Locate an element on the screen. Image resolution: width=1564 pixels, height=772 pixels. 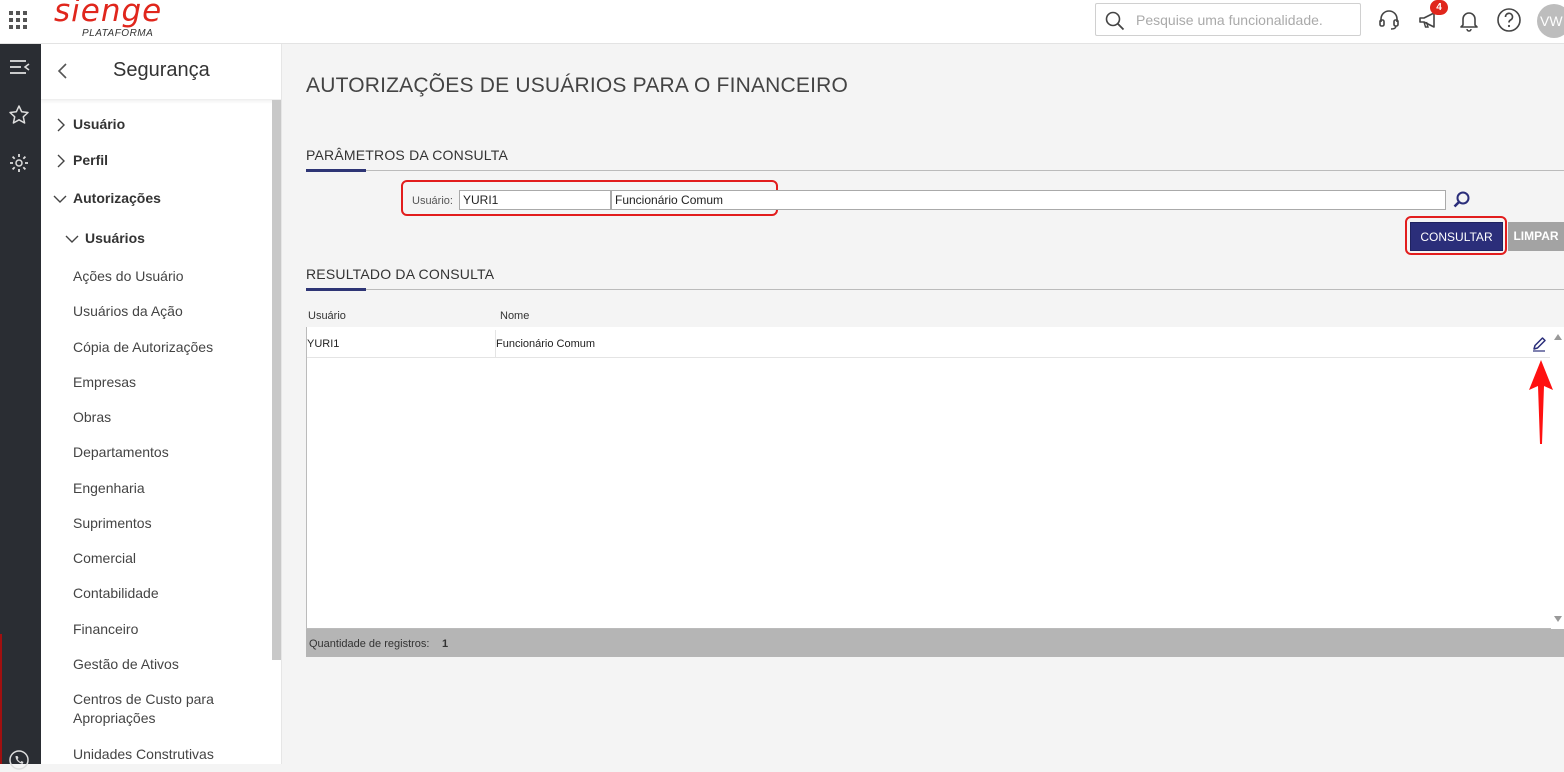
settings-gear-icon is located at coordinates (19, 163).